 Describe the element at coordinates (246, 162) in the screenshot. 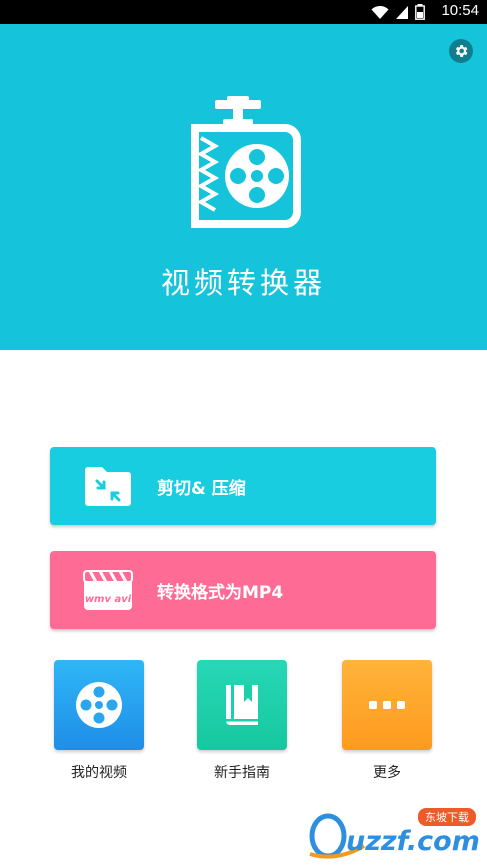

I see `video-press-logo-icon` at that location.